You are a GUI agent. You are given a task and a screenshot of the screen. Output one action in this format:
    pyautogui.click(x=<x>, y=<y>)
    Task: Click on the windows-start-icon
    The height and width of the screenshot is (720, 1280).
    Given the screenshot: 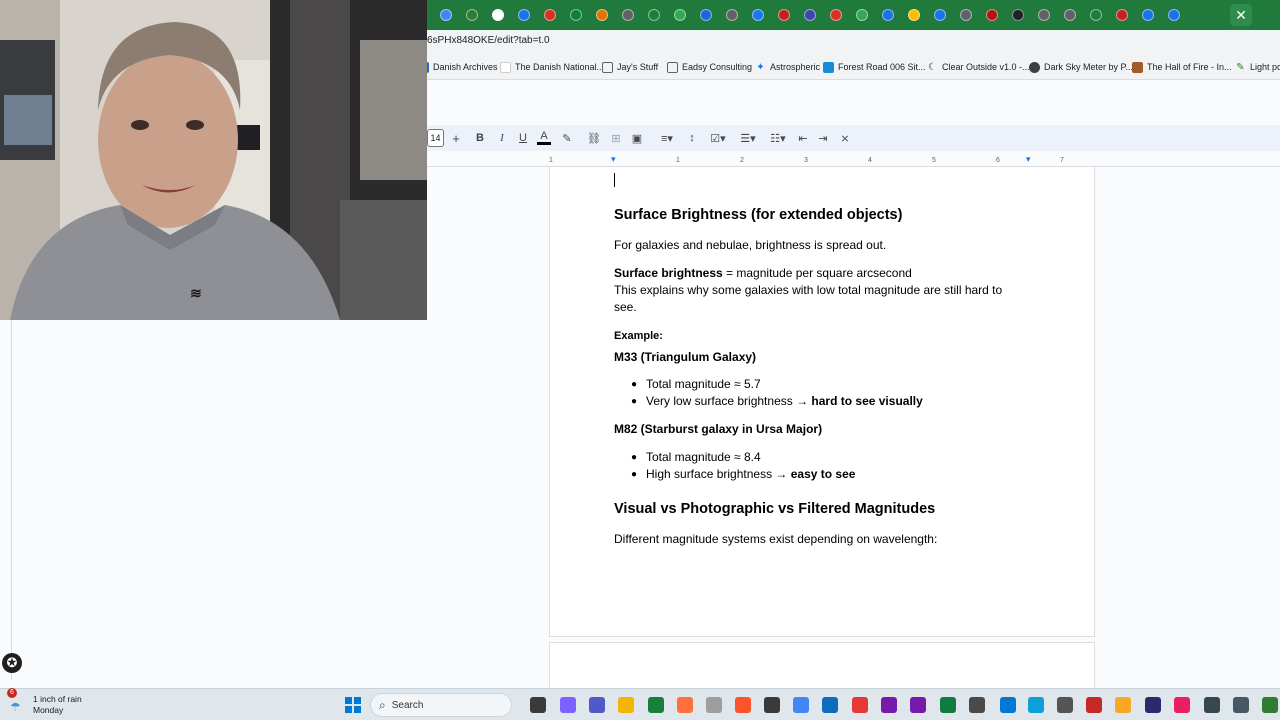 What is the action you would take?
    pyautogui.click(x=353, y=705)
    